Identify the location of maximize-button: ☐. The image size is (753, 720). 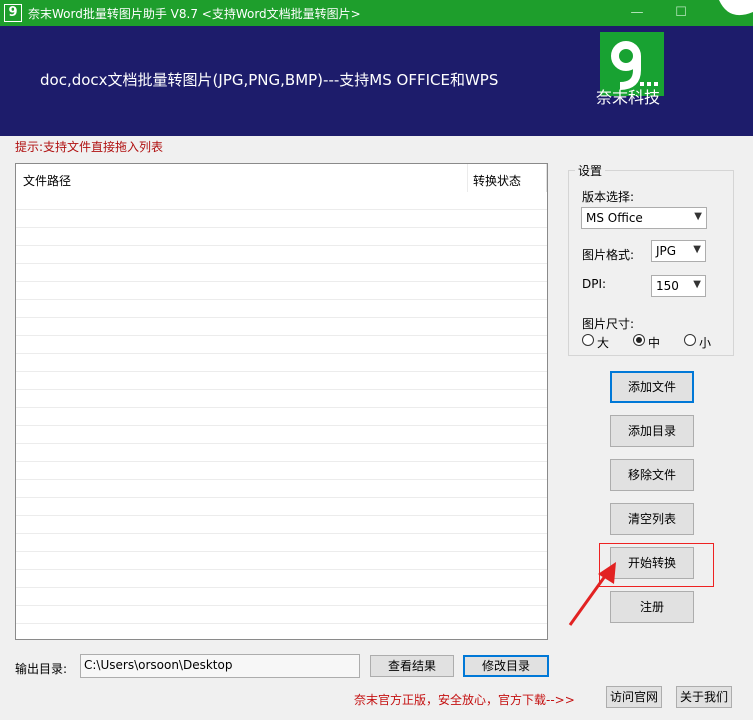
(681, 13).